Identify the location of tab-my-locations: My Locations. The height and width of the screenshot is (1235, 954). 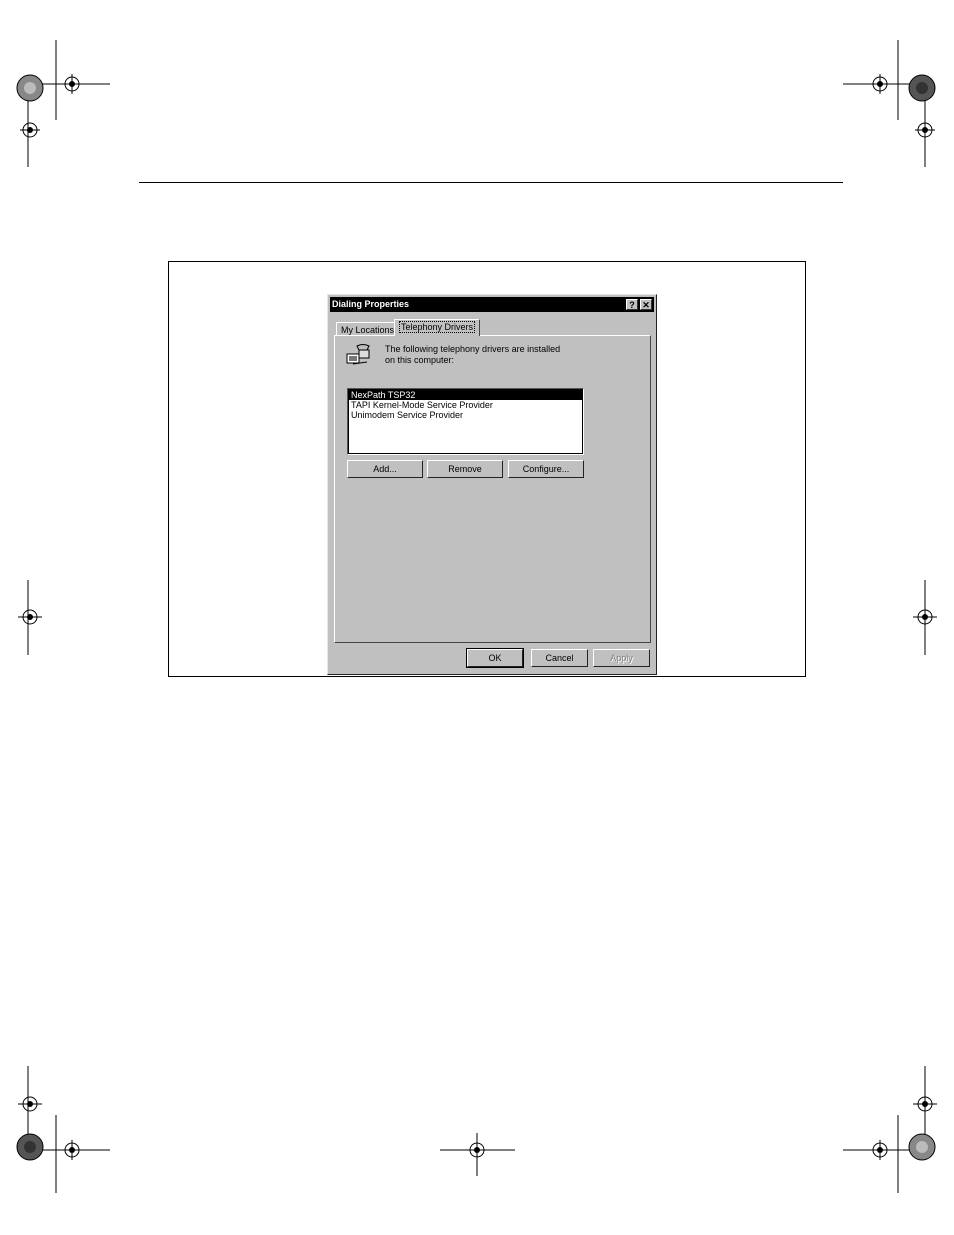
(368, 328).